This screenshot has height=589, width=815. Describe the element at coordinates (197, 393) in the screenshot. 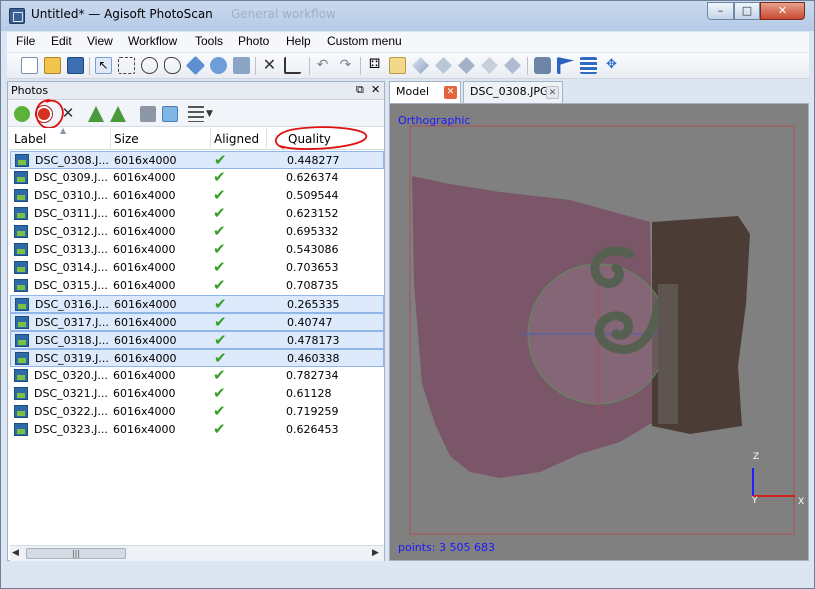

I see `table-row: DSC_0321.J... 6016x4000 ✔ 0.61128` at that location.